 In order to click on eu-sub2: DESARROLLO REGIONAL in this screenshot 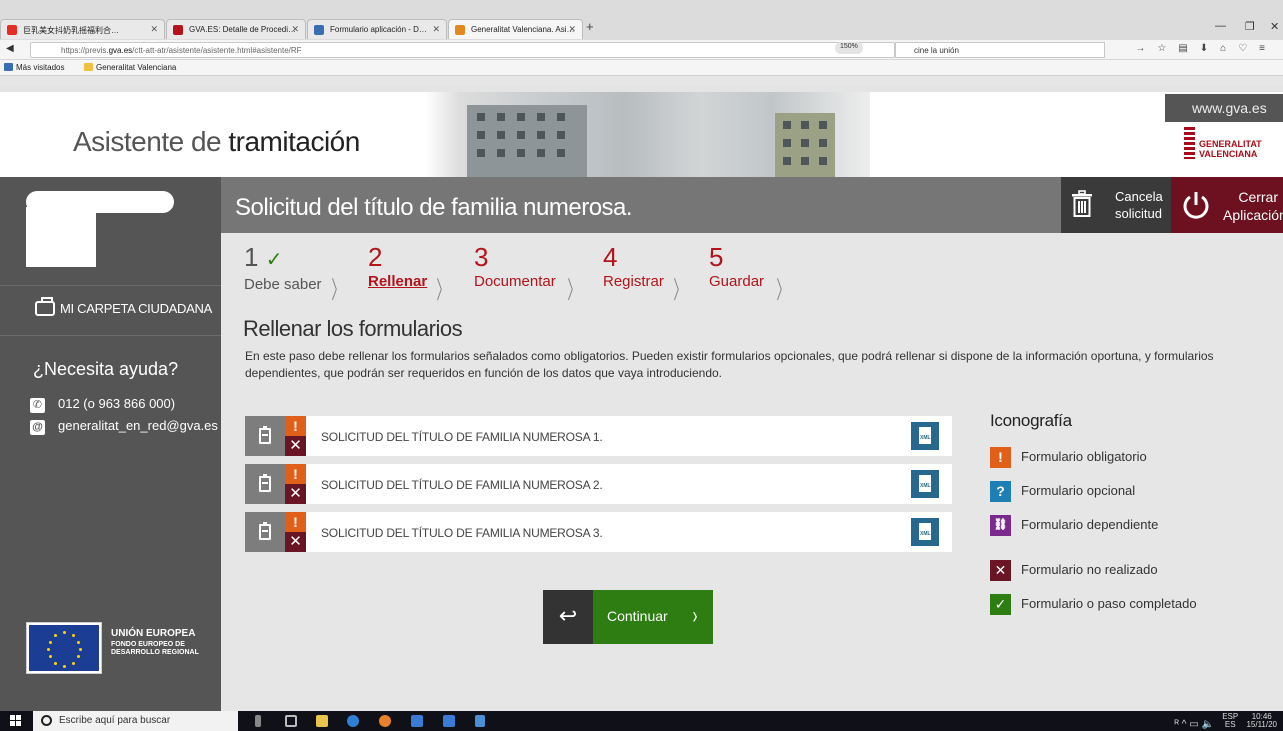, I will do `click(155, 652)`.